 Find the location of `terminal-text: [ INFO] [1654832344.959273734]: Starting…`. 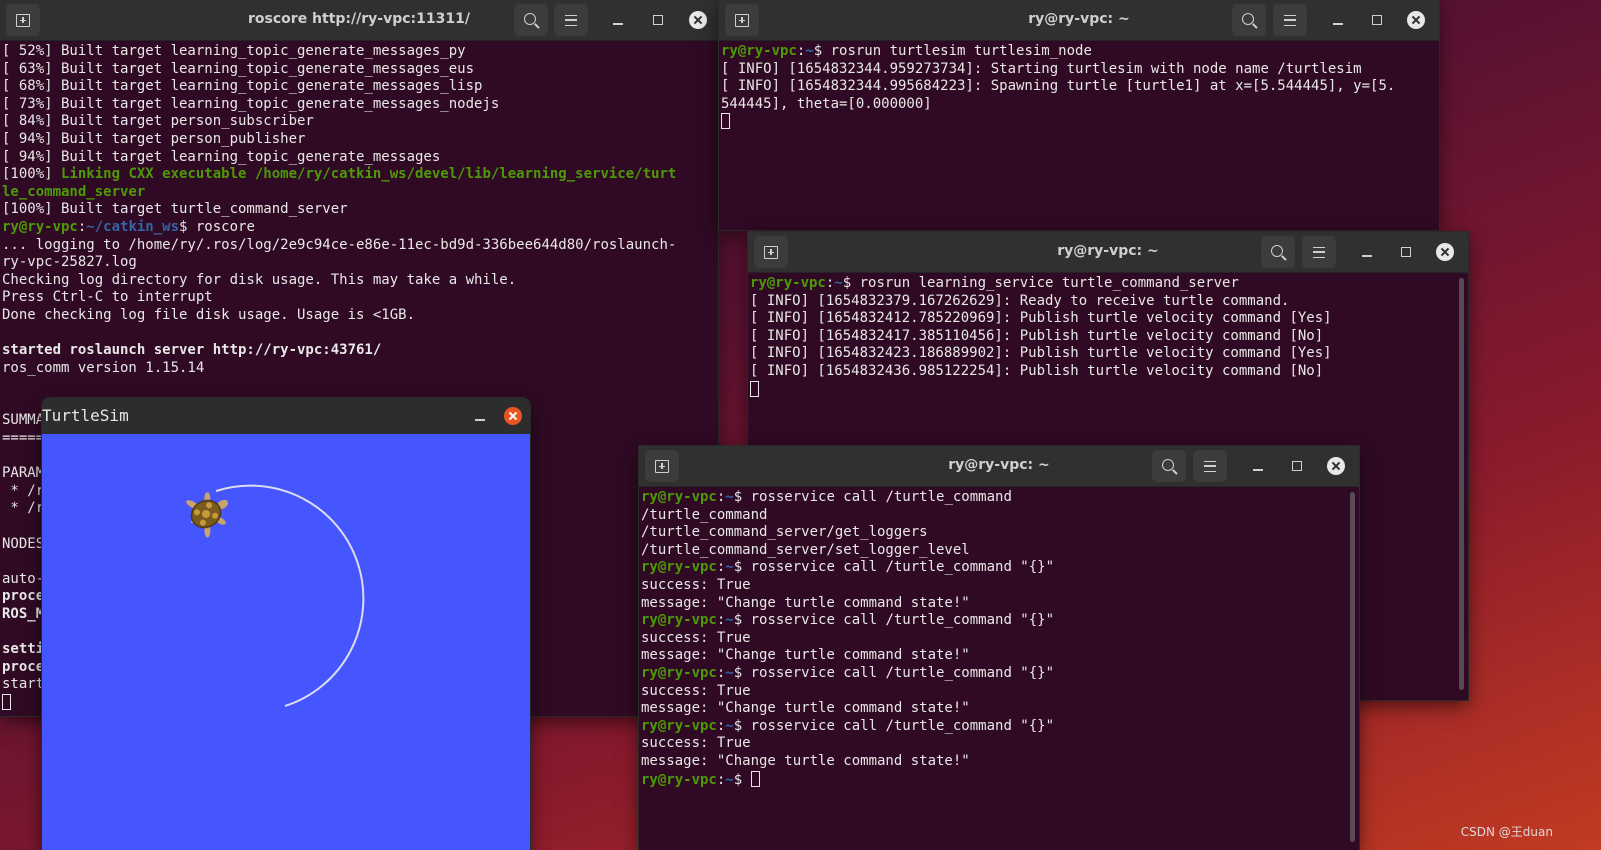

terminal-text: [ INFO] [1654832344.959273734]: Starting… is located at coordinates (1041, 68).